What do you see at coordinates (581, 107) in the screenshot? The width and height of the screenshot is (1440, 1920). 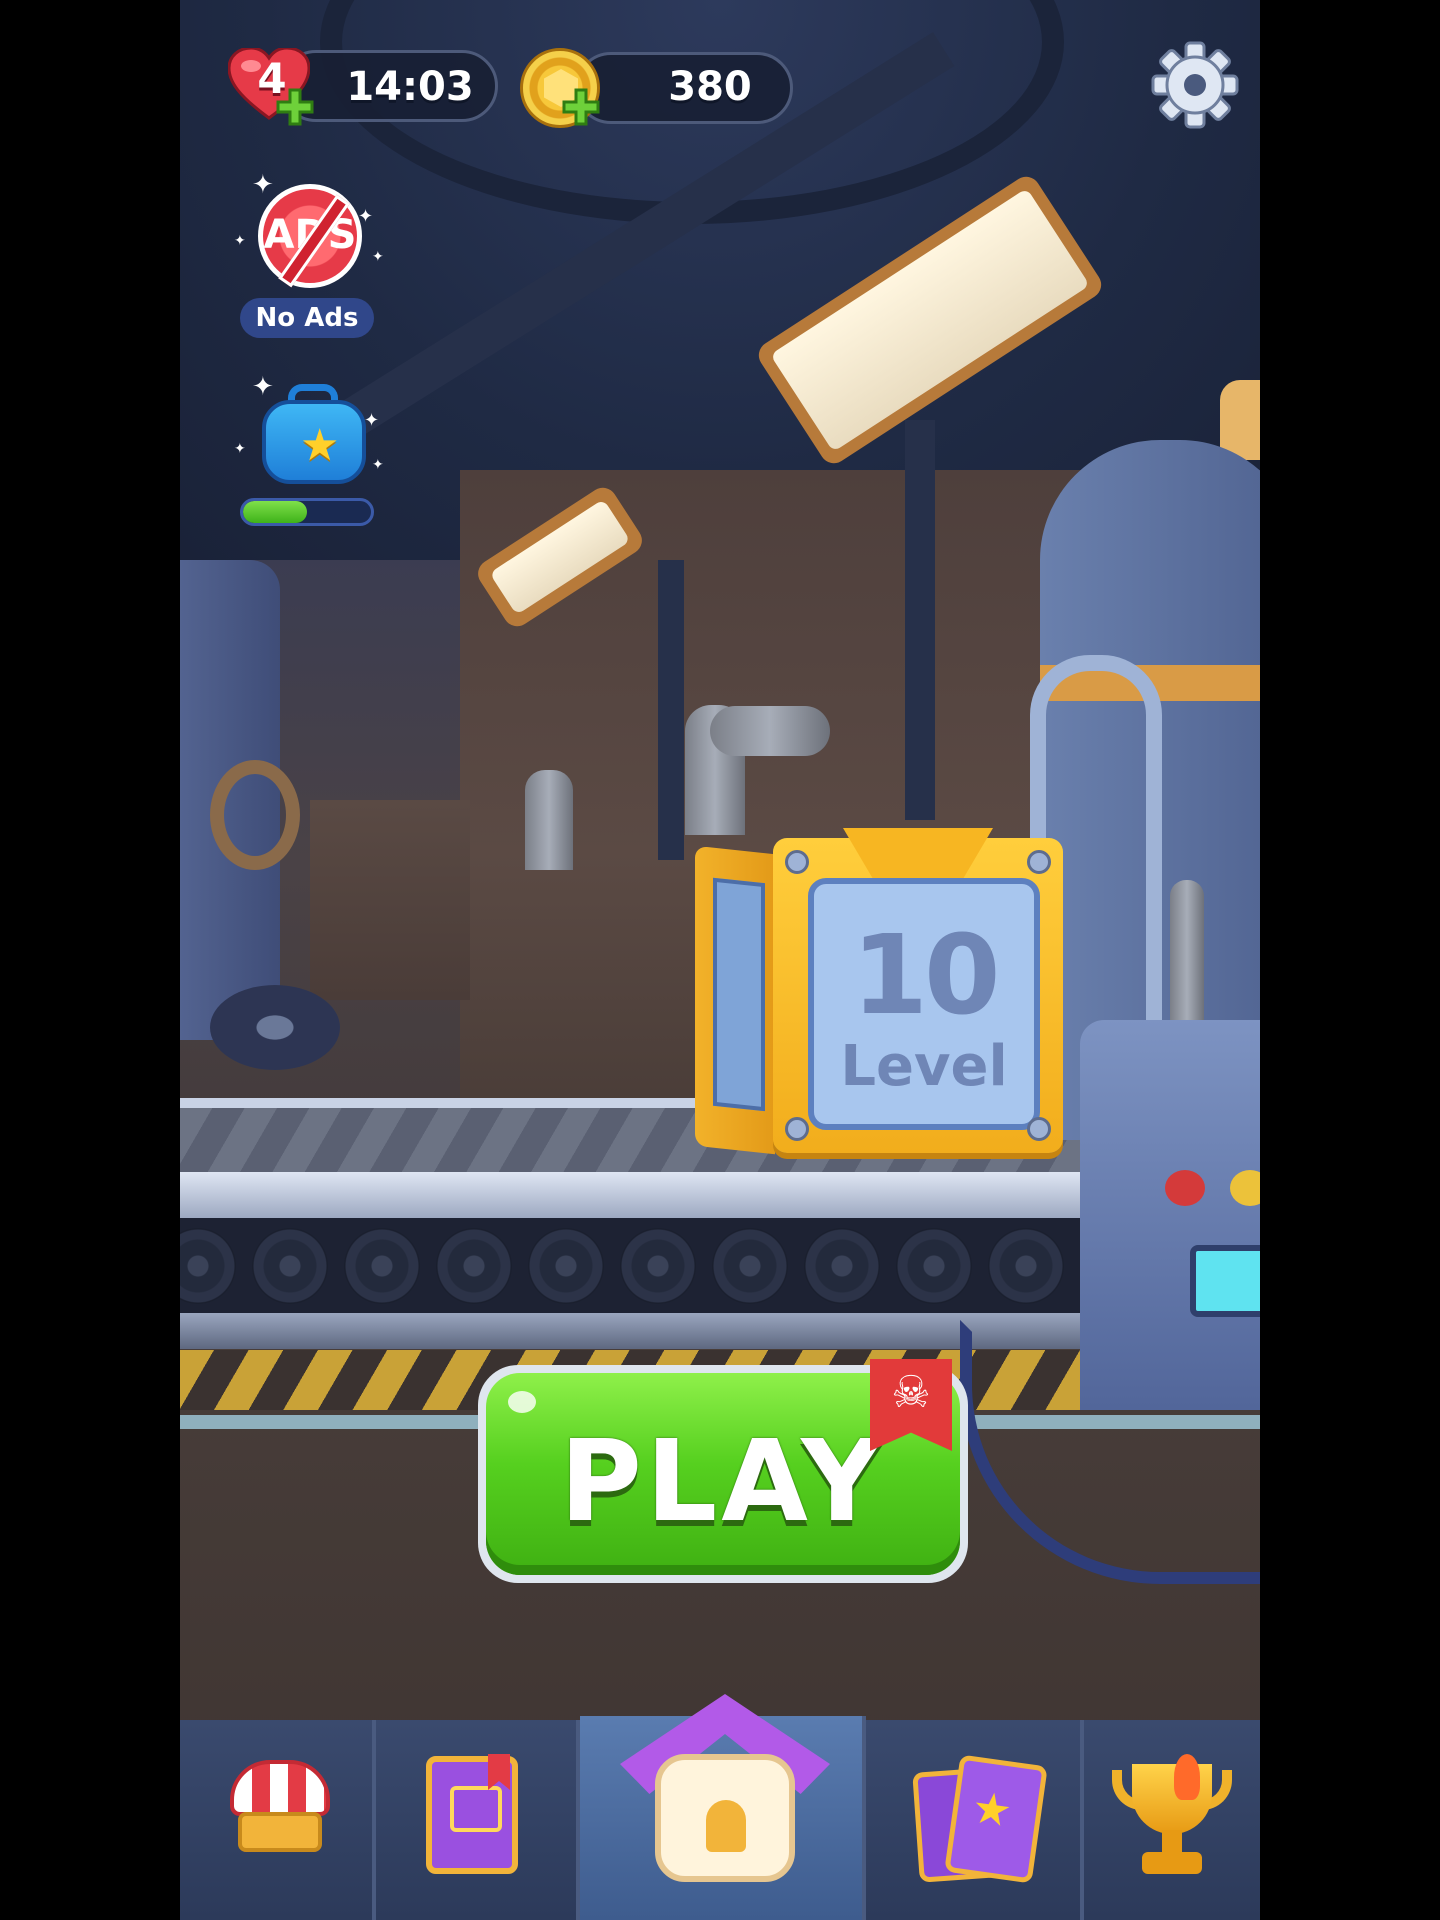 I see `add-coins-icon` at bounding box center [581, 107].